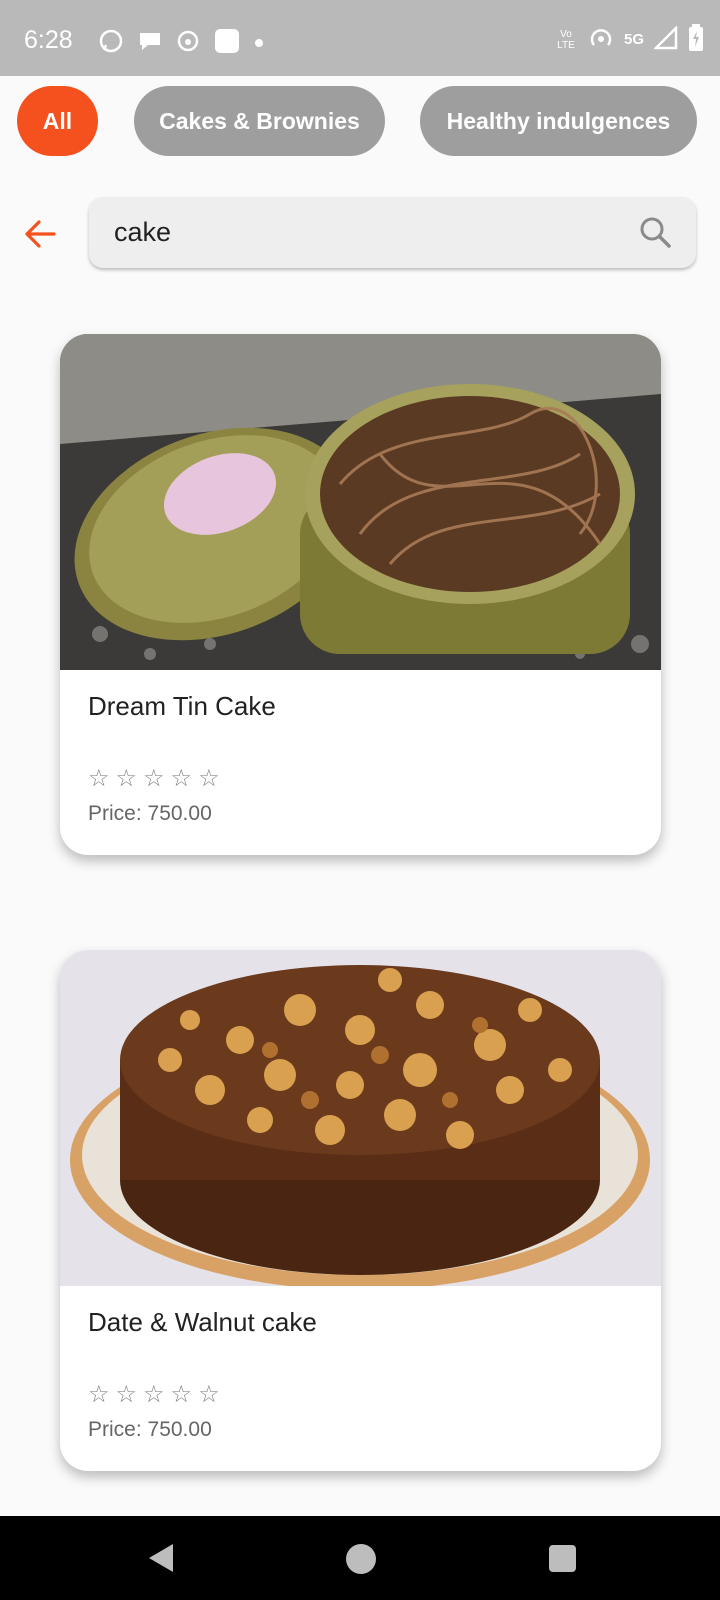  What do you see at coordinates (48, 40) in the screenshot?
I see `status-time: 6:28` at bounding box center [48, 40].